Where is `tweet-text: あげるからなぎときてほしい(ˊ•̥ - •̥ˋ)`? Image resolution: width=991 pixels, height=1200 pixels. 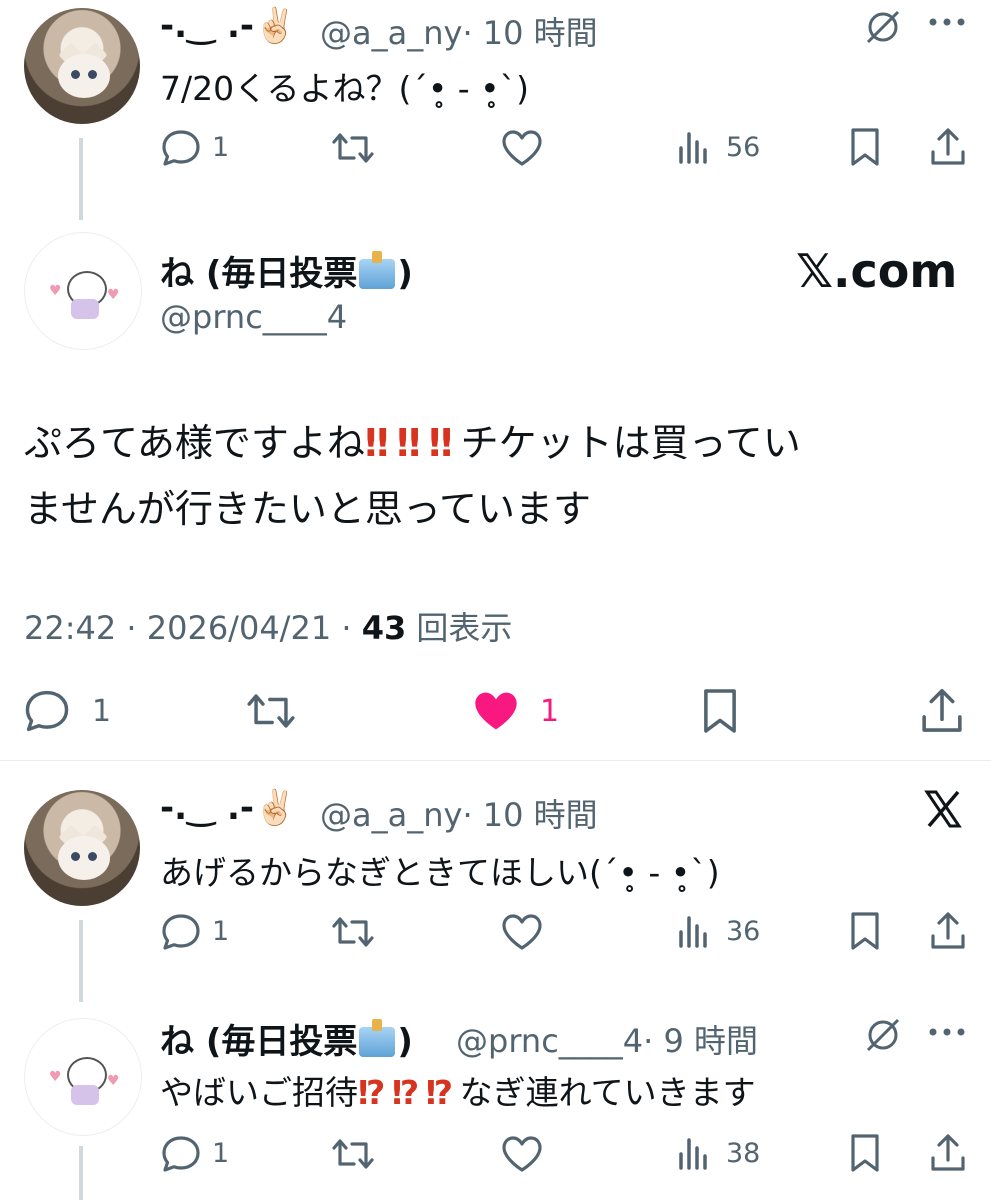
tweet-text: あげるからなぎときてほしい(ˊ•̥ - •̥ˋ) is located at coordinates (440, 872).